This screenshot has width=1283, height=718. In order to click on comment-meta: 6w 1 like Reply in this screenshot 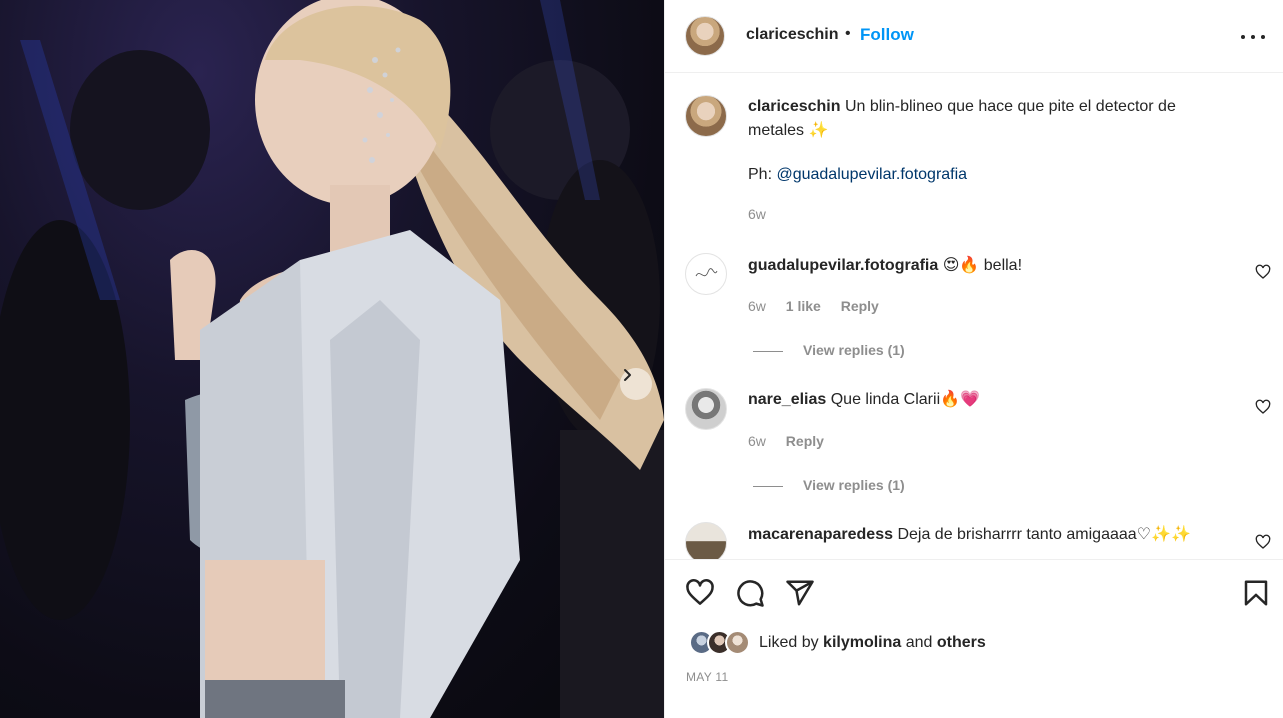, I will do `click(821, 306)`.